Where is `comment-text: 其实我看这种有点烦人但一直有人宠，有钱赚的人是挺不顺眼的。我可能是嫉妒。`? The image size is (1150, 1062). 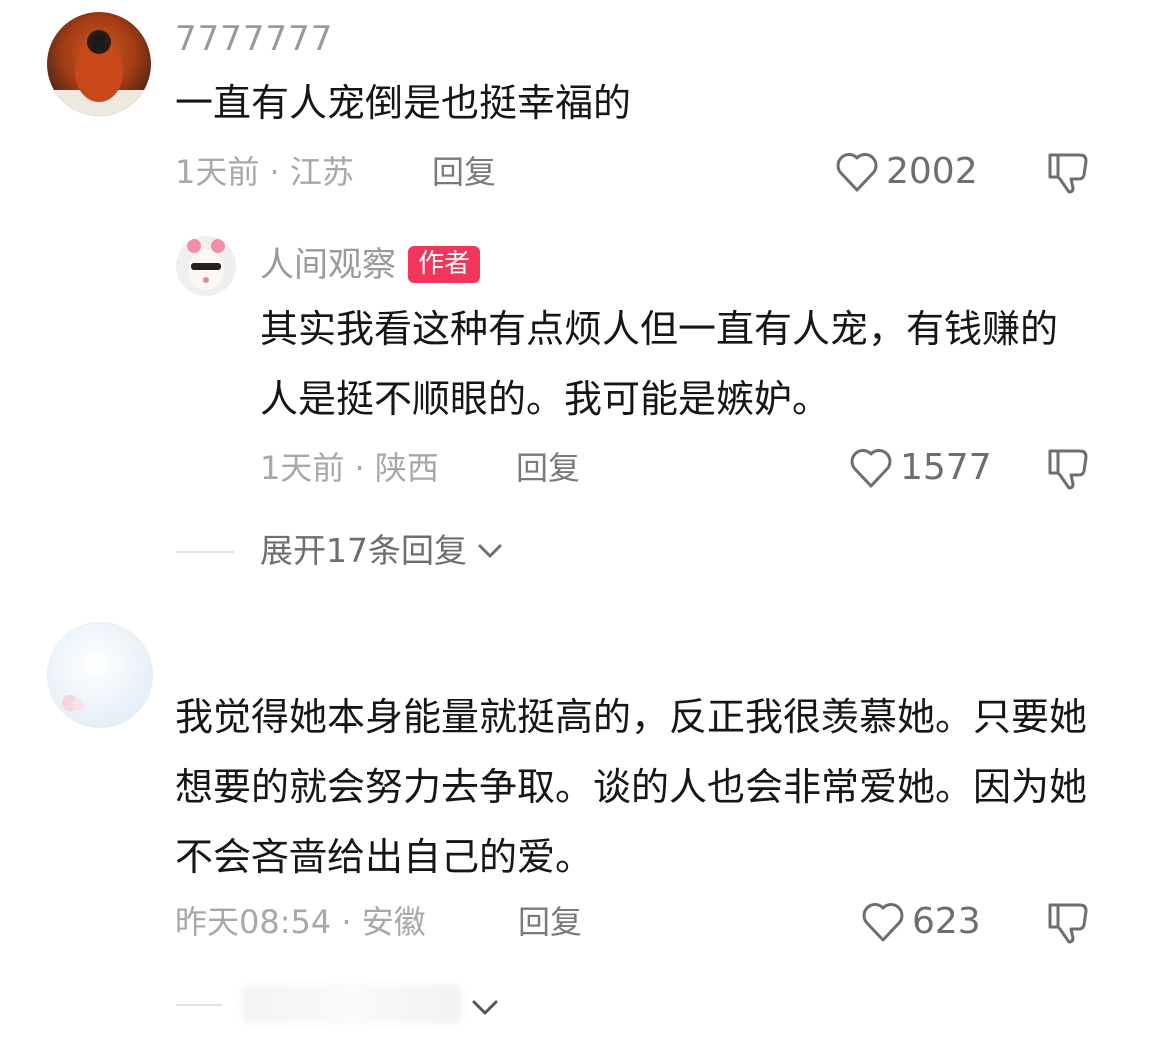
comment-text: 其实我看这种有点烦人但一直有人宠，有钱赚的人是挺不顺眼的。我可能是嫉妒。 is located at coordinates (659, 364).